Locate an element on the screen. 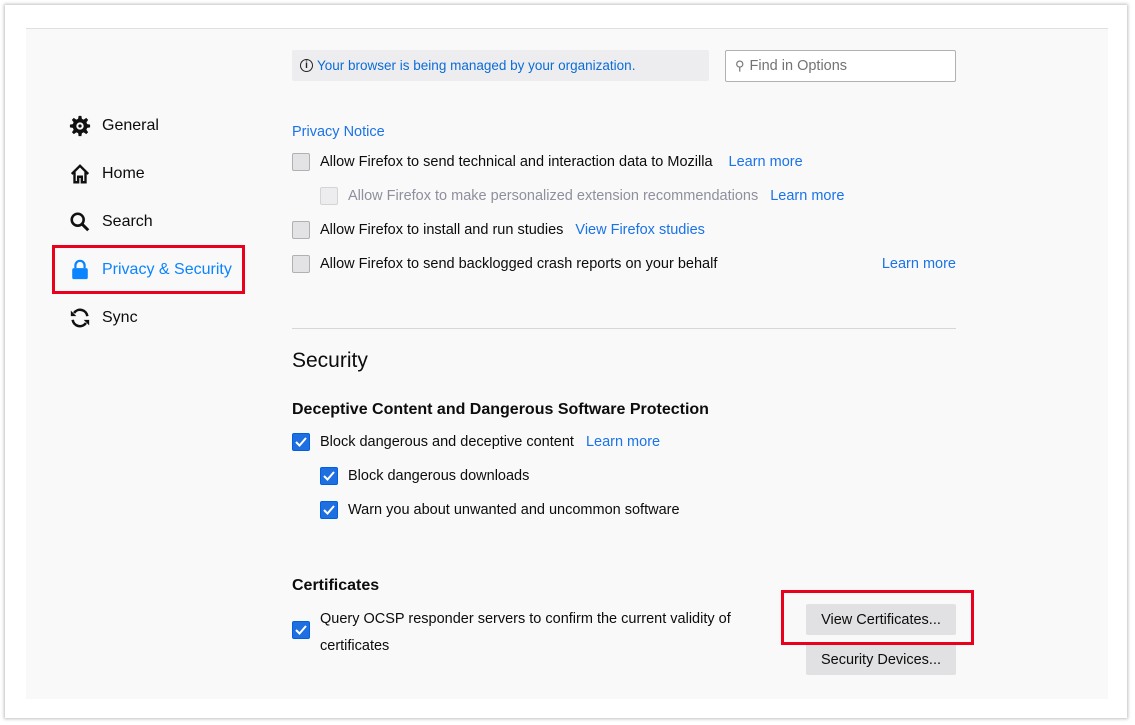  highlight-box-privacy is located at coordinates (148, 269).